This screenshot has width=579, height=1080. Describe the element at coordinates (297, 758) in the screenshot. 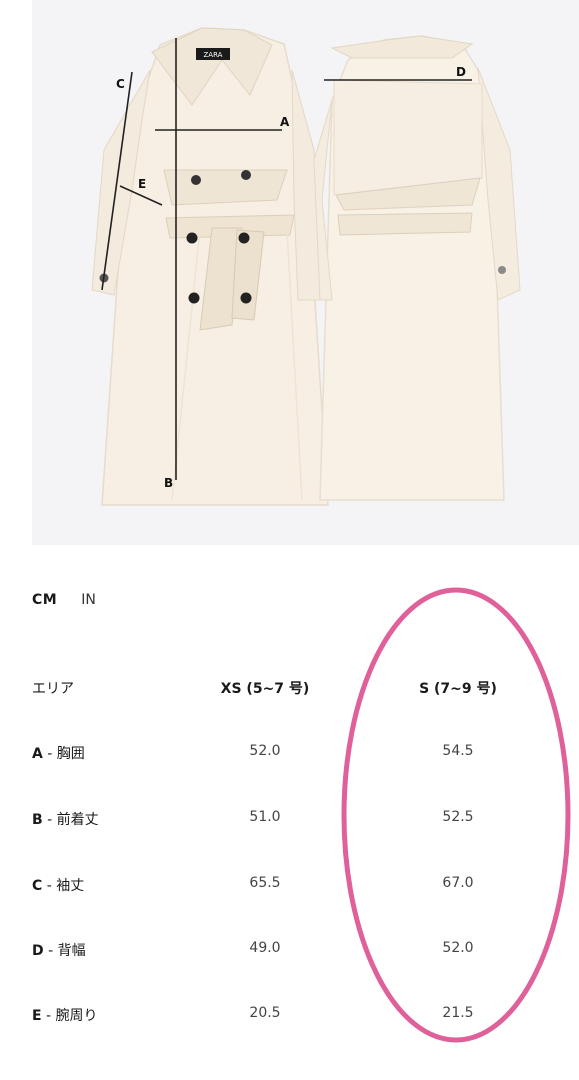

I see `table-row: A - 胸囲 52.0 54.5` at that location.